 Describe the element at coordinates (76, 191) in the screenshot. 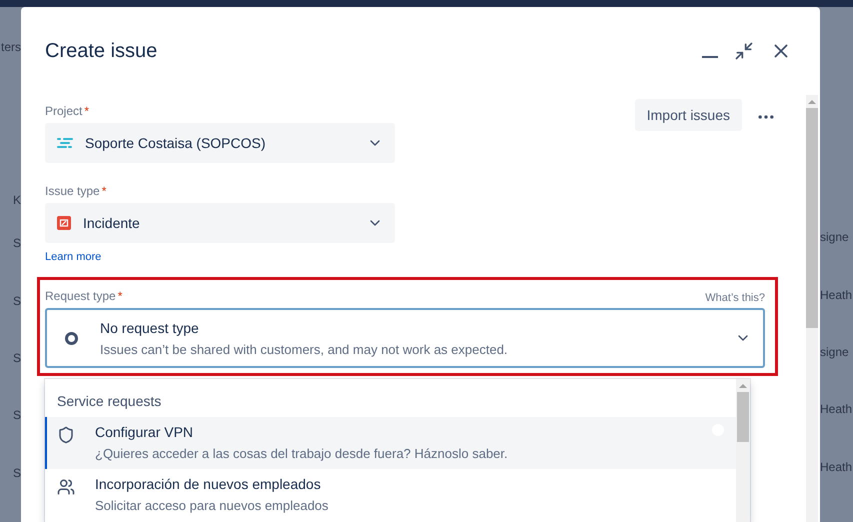

I see `field-label: Issue type *` at that location.